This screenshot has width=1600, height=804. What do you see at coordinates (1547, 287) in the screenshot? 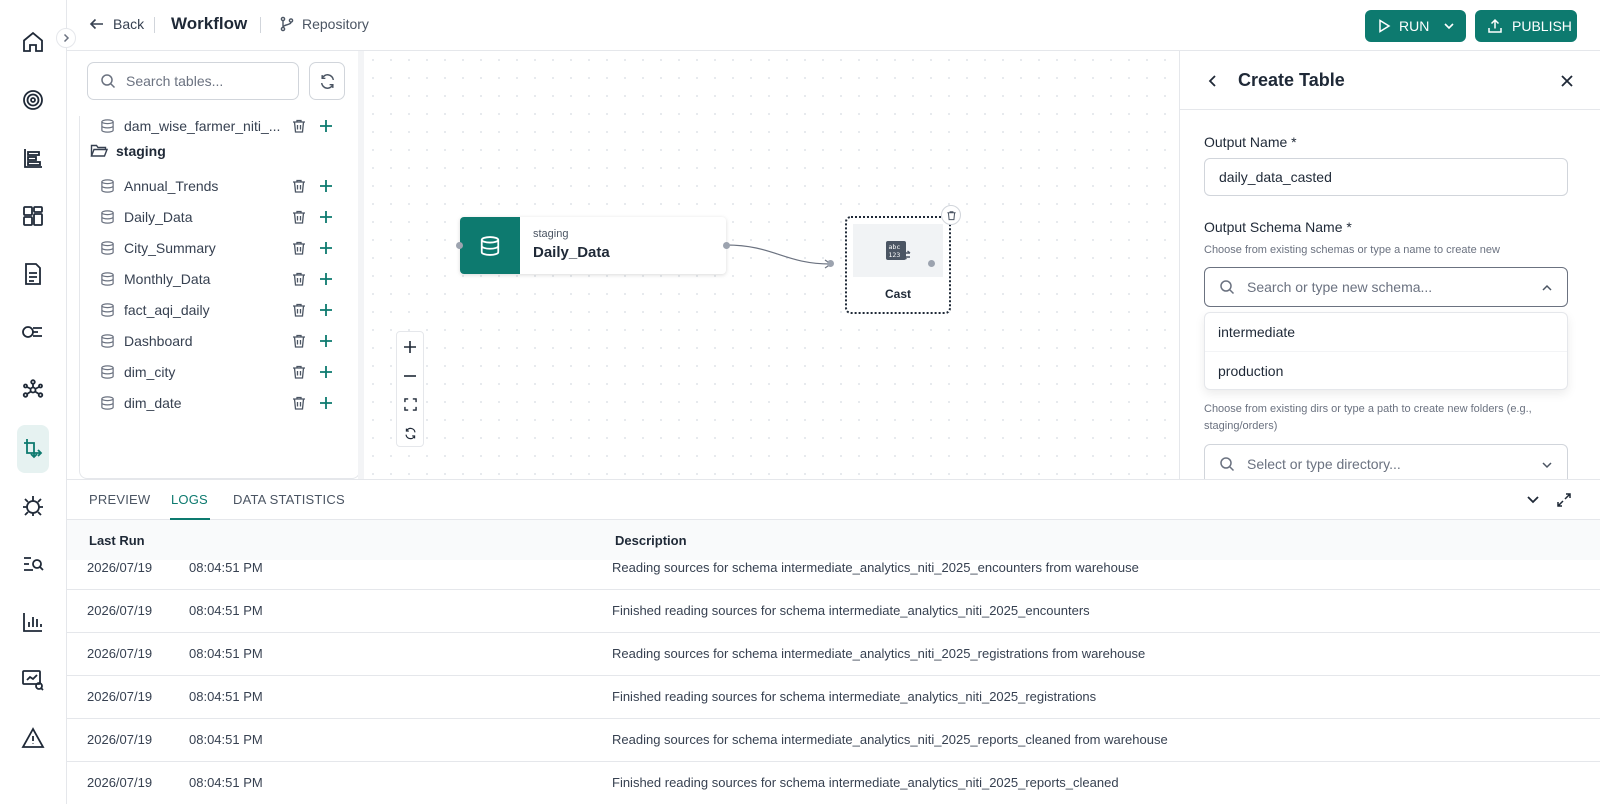
I see `chevron-up-icon` at bounding box center [1547, 287].